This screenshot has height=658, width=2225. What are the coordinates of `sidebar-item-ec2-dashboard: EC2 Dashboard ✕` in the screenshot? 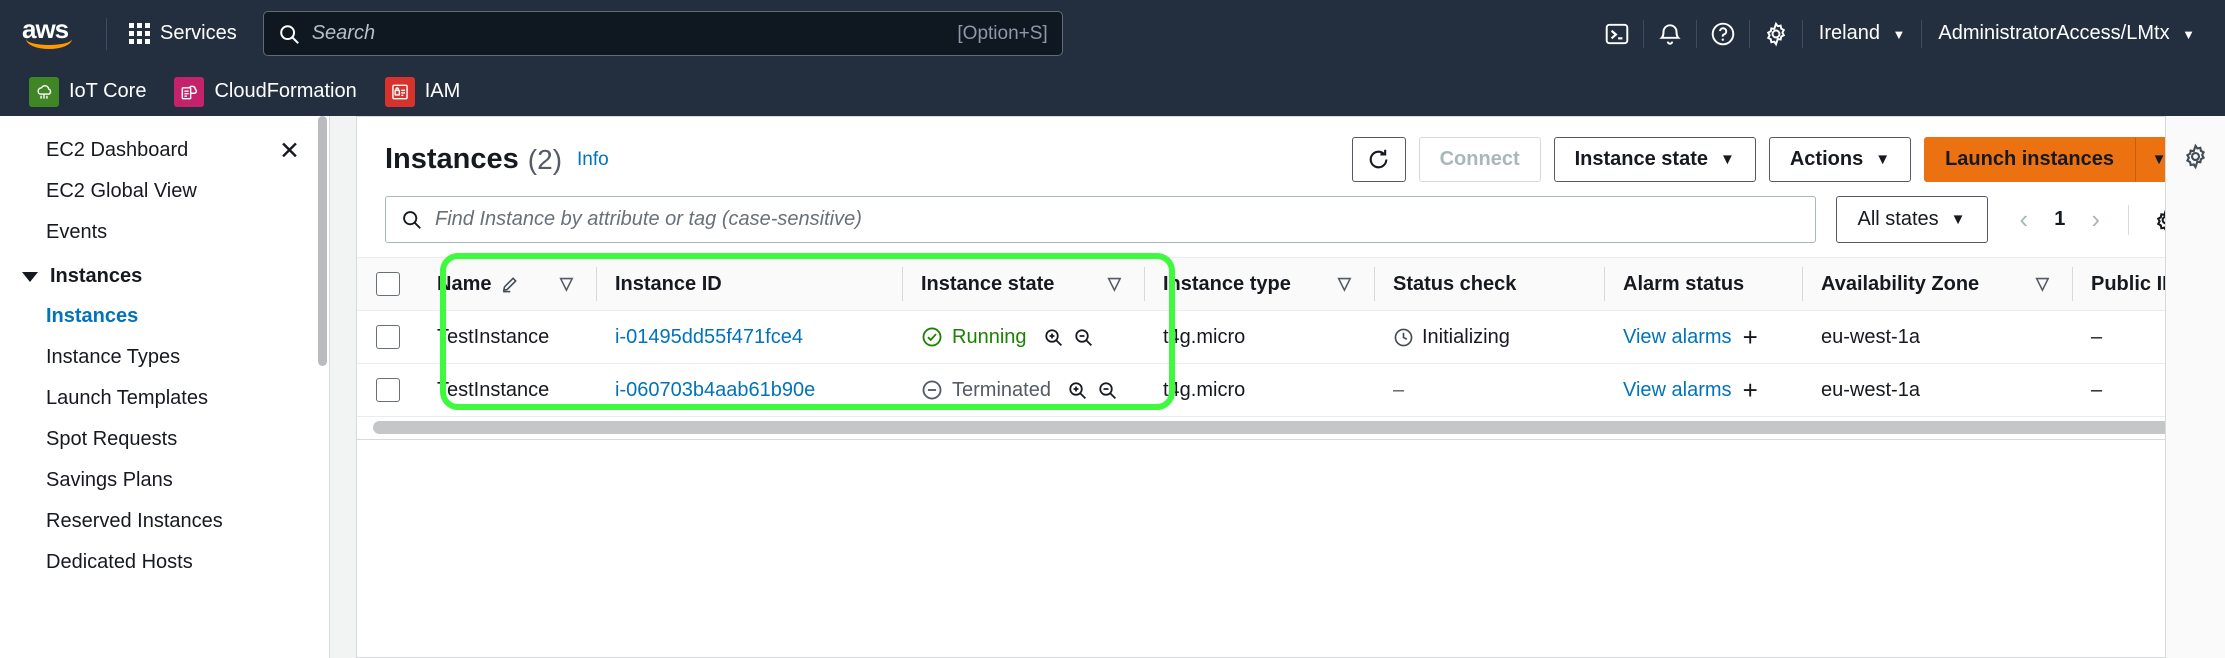 It's located at (165, 150).